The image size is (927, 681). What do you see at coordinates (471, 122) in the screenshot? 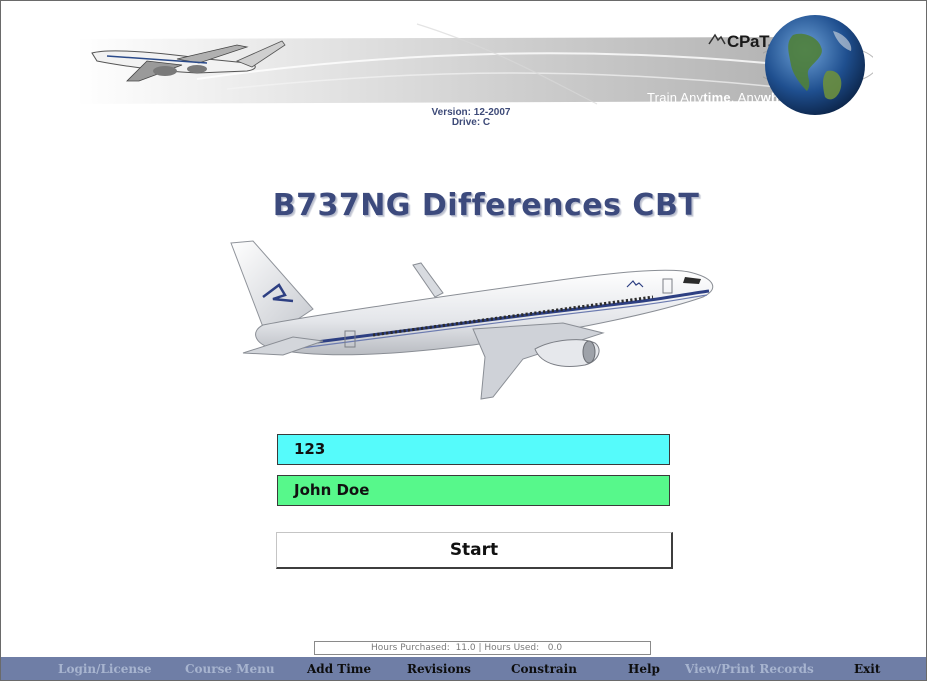
I see `drive-label: Drive: C` at bounding box center [471, 122].